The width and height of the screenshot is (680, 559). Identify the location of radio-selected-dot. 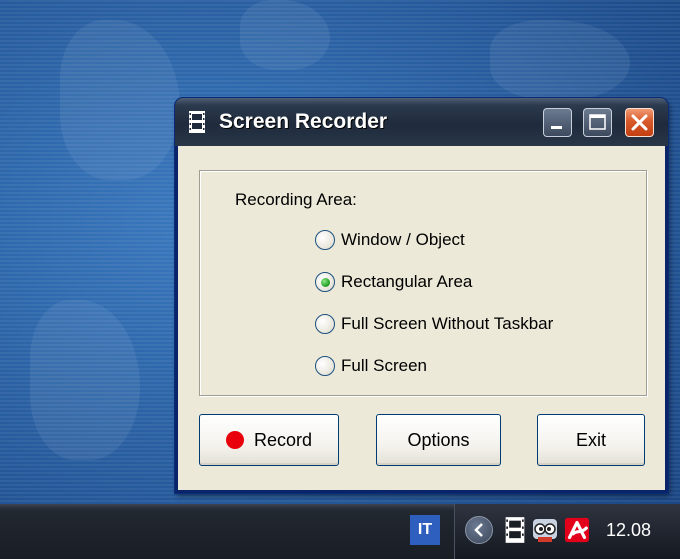
(325, 282).